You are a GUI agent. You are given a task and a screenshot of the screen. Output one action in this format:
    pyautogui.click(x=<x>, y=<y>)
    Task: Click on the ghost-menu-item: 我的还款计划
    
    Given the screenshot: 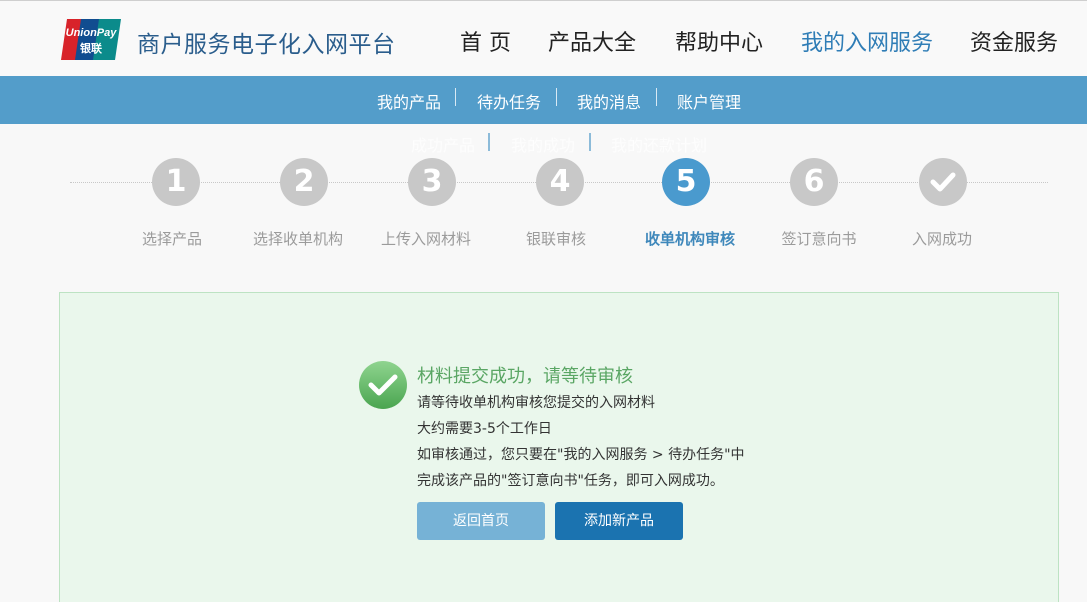 What is the action you would take?
    pyautogui.click(x=659, y=145)
    